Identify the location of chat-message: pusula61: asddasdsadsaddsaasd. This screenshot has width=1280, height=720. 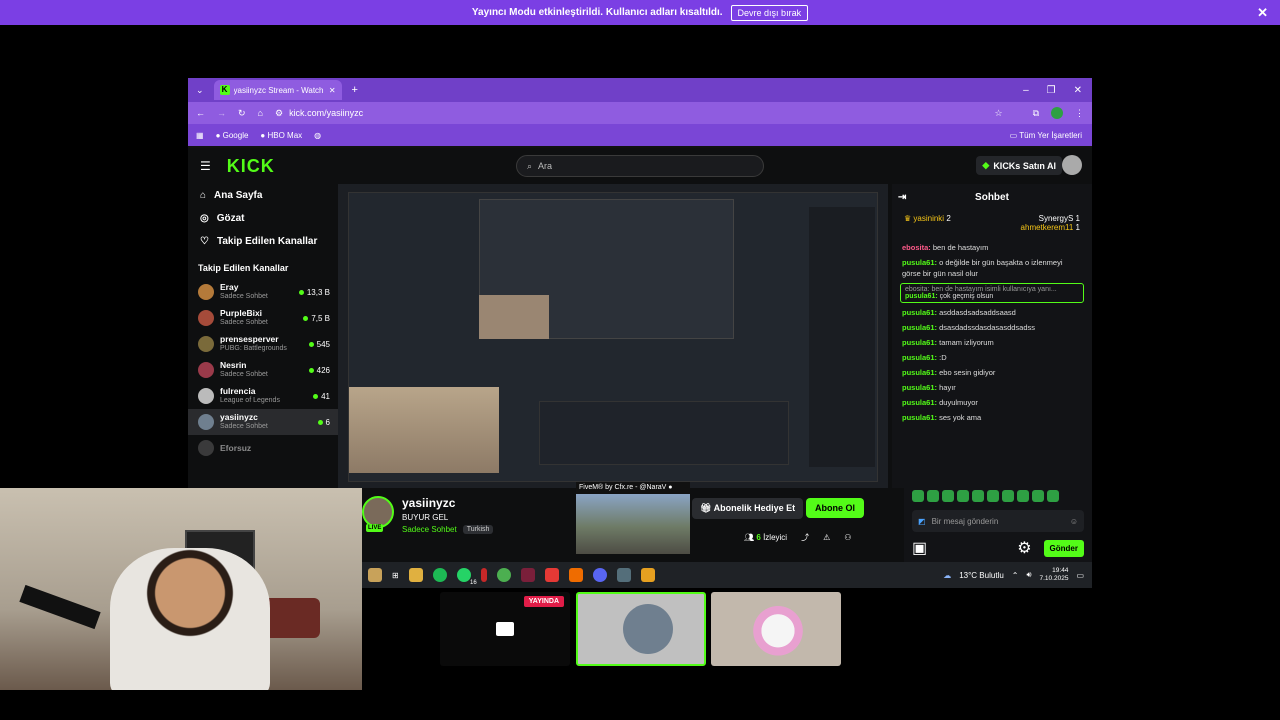
(992, 312).